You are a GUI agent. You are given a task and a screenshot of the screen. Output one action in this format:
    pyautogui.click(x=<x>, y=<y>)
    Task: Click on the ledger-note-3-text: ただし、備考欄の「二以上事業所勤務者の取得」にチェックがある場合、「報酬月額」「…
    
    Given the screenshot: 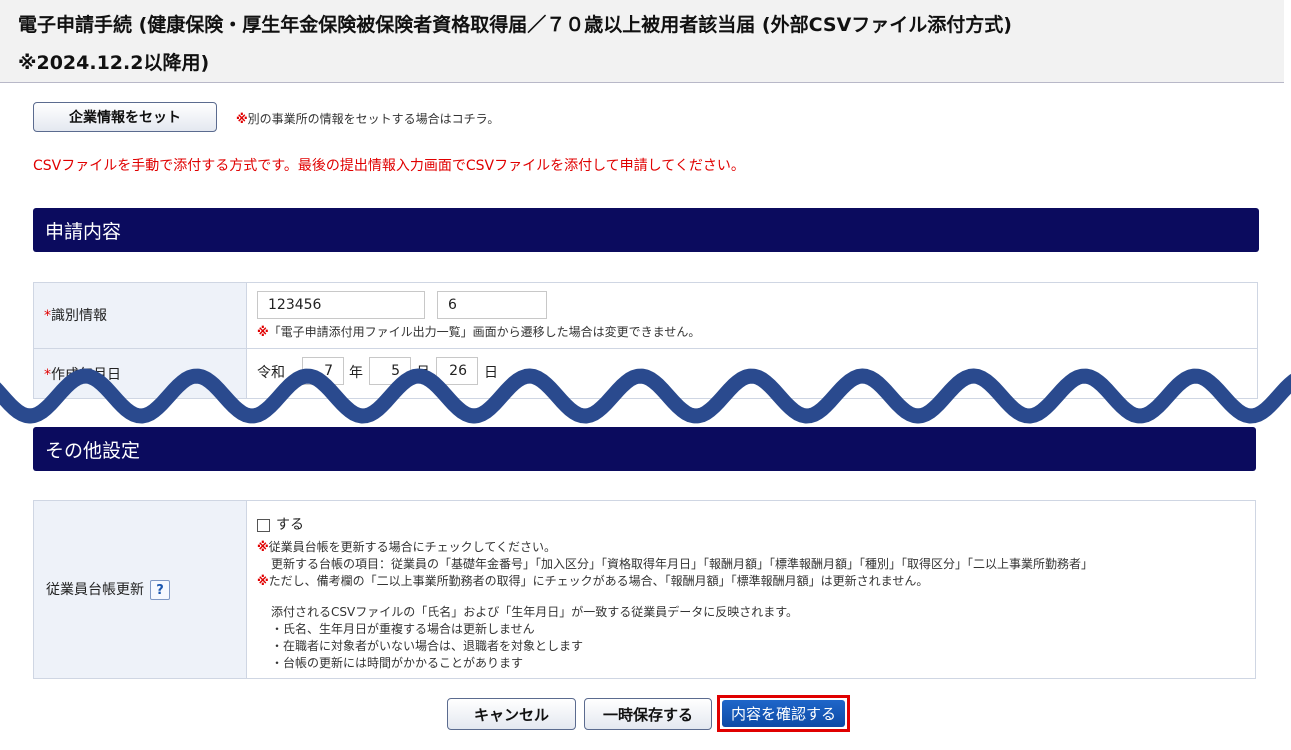 What is the action you would take?
    pyautogui.click(x=598, y=581)
    